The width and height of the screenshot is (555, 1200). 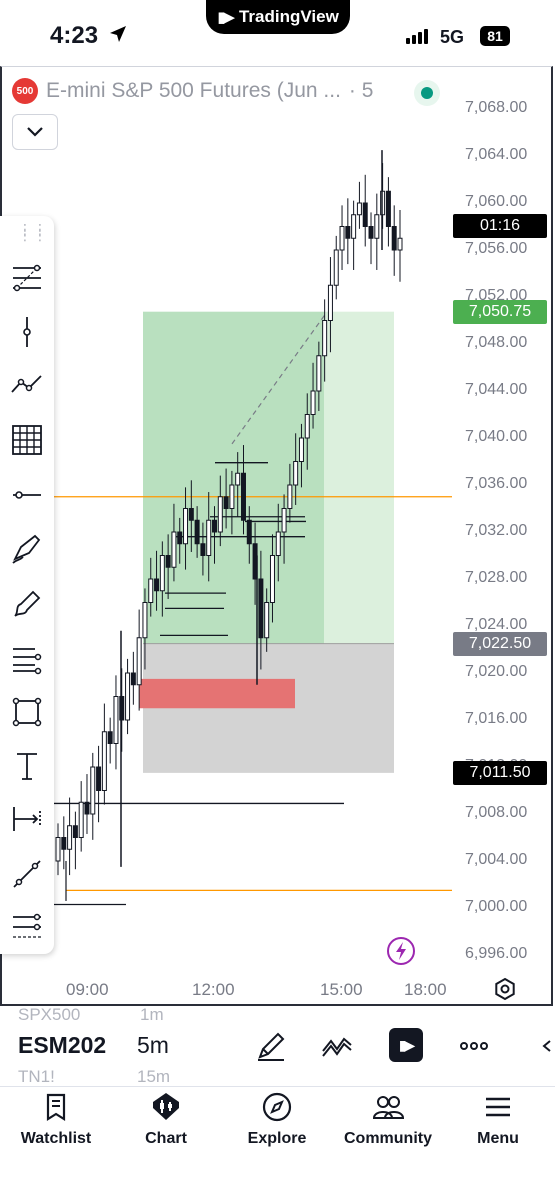 I want to click on time-tick-label: 09:00, so click(x=87, y=989).